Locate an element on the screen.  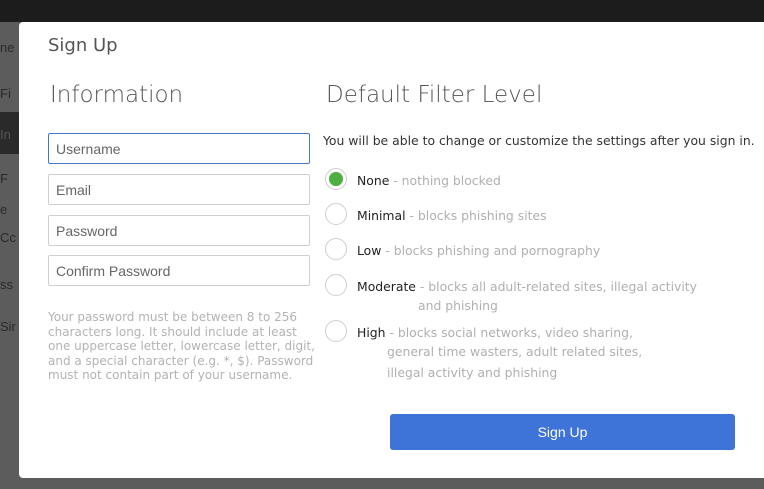
option-description: - blocks phishing and pornography is located at coordinates (491, 250).